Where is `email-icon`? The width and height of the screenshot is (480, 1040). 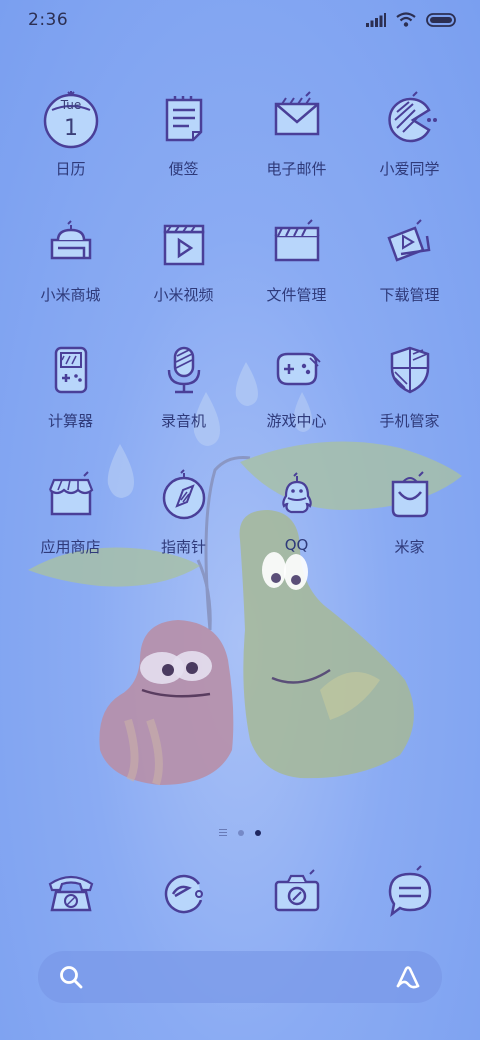 email-icon is located at coordinates (296, 113).